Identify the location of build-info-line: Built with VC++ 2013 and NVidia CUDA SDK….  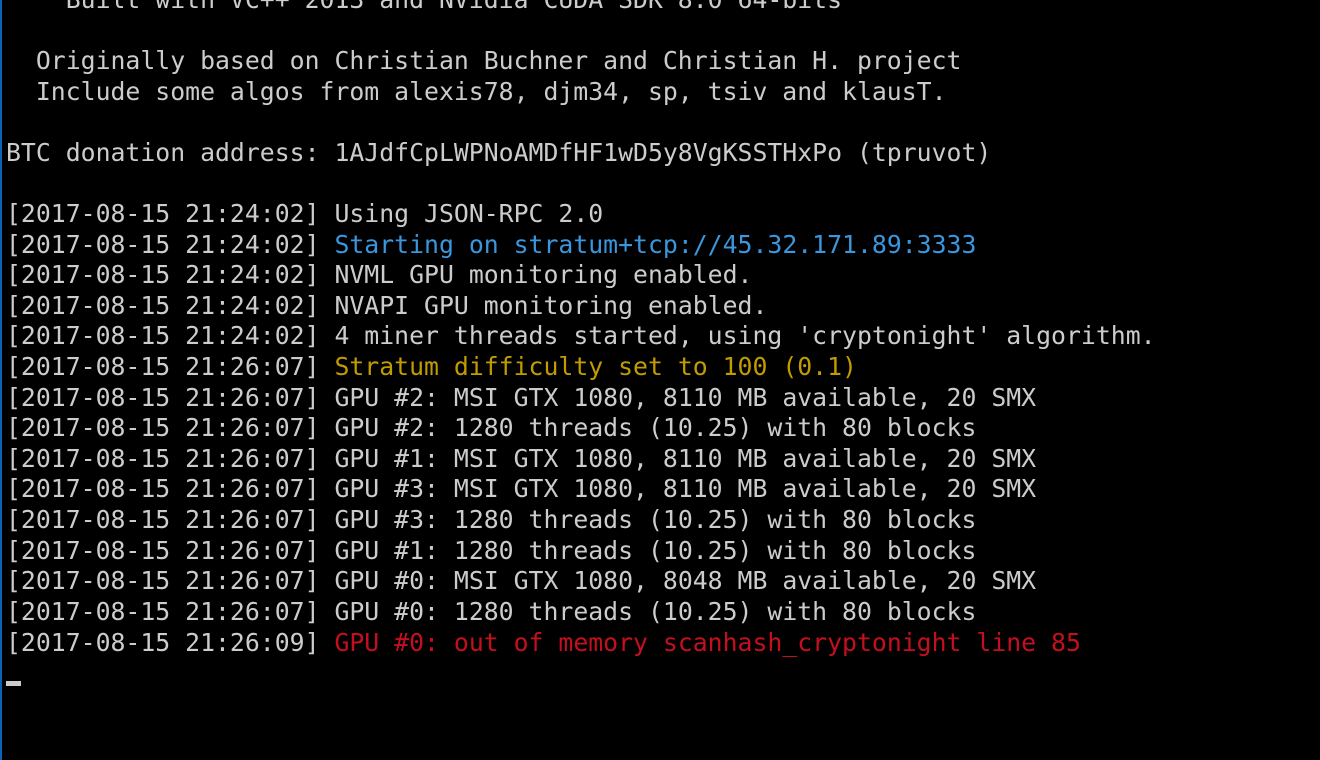
(424, 7).